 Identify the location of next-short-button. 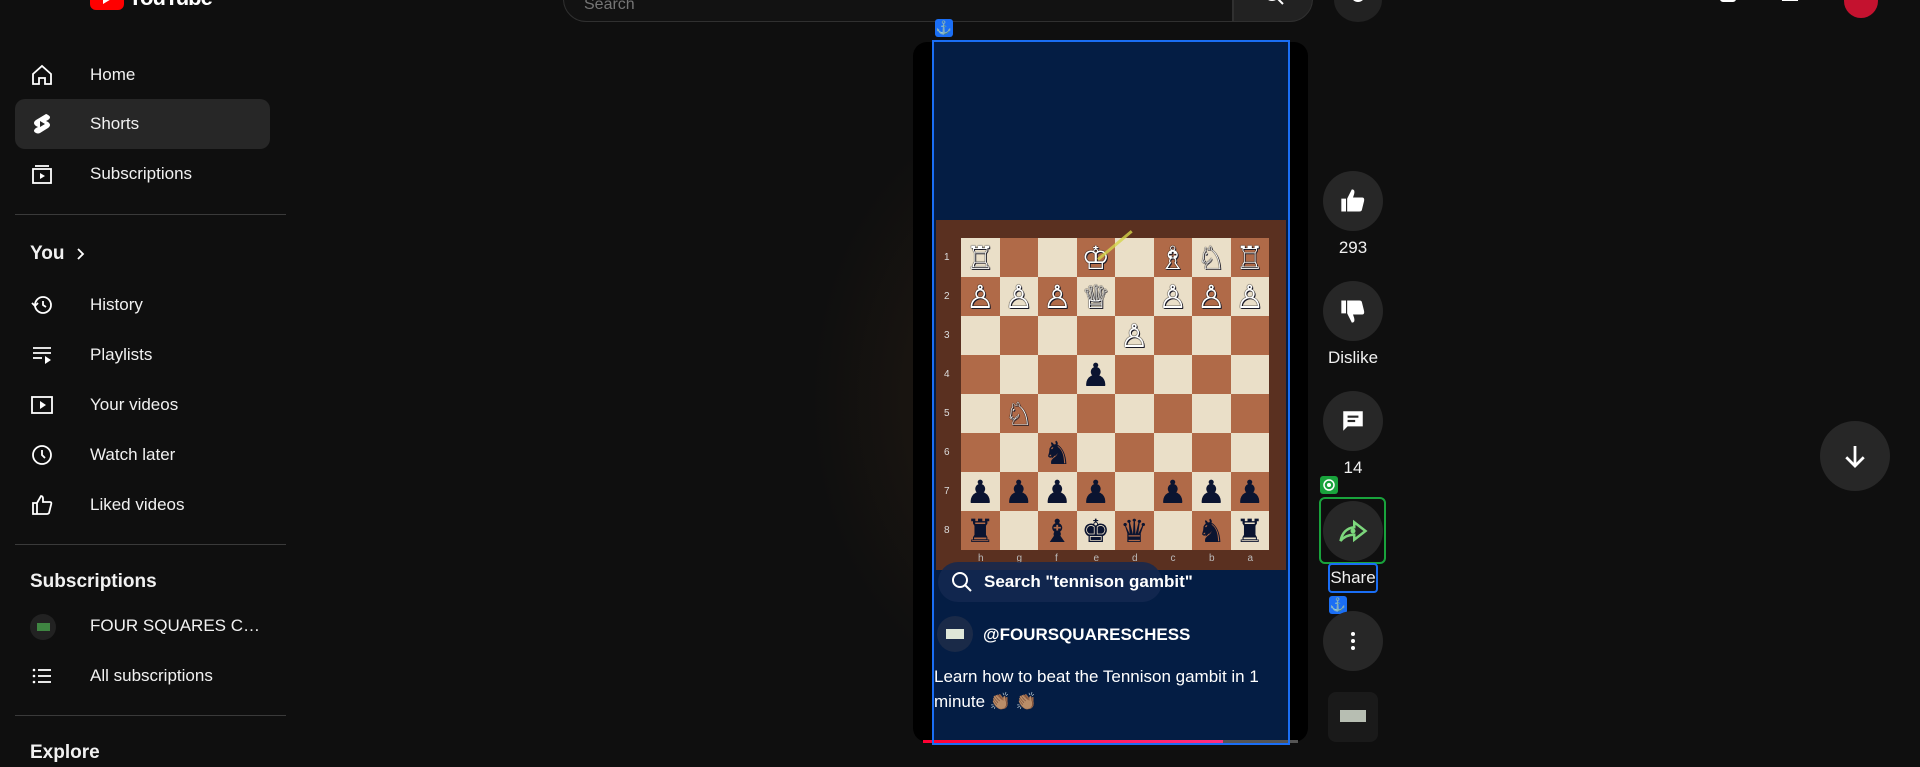
(1855, 456).